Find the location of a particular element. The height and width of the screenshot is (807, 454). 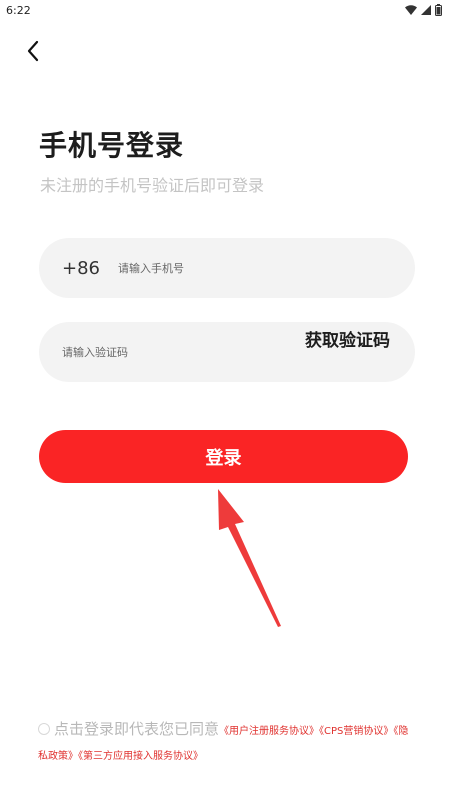

agreement-text: 点击登录即代表您已同意 is located at coordinates (137, 729).